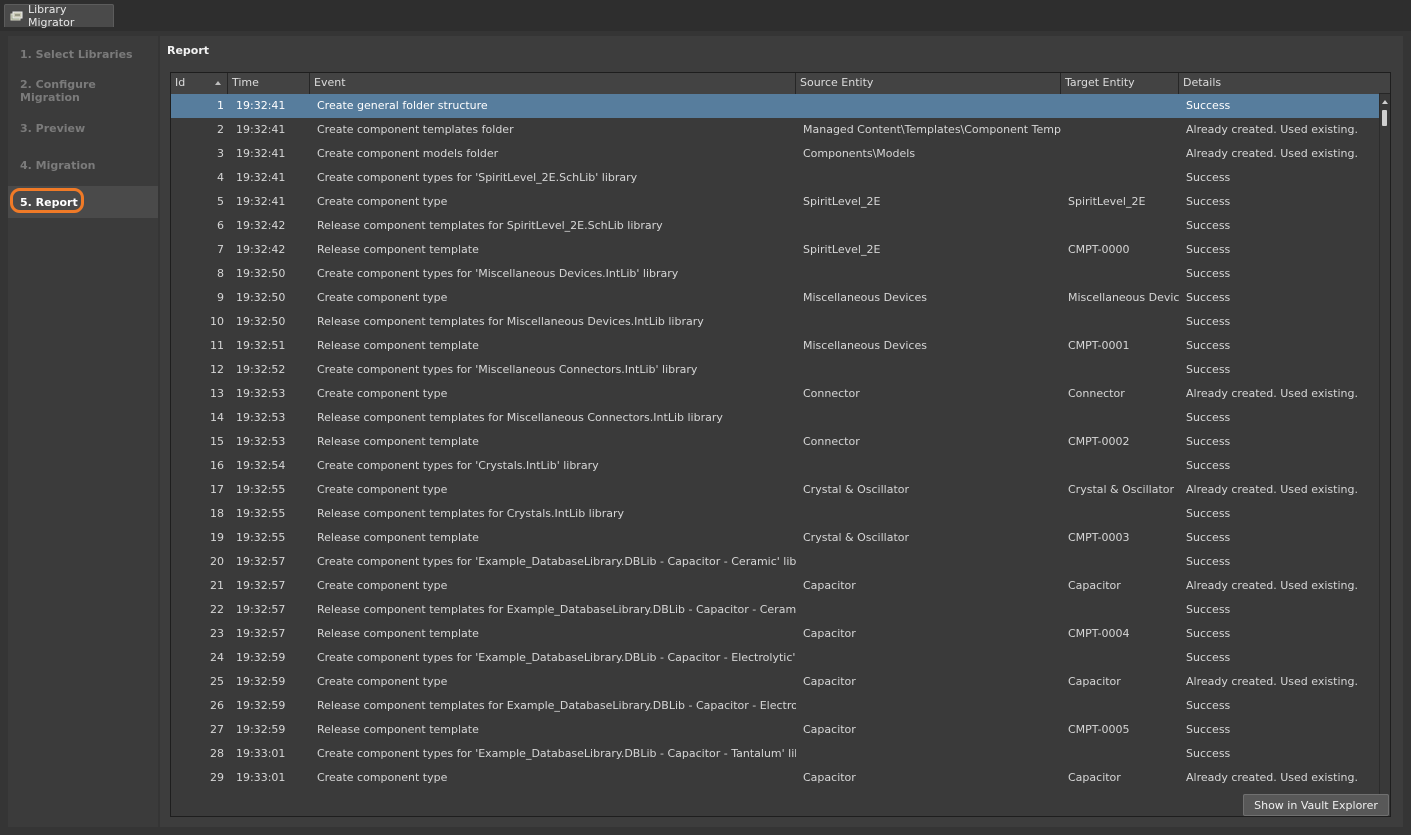  Describe the element at coordinates (269, 83) in the screenshot. I see `column-header-time: Time` at that location.